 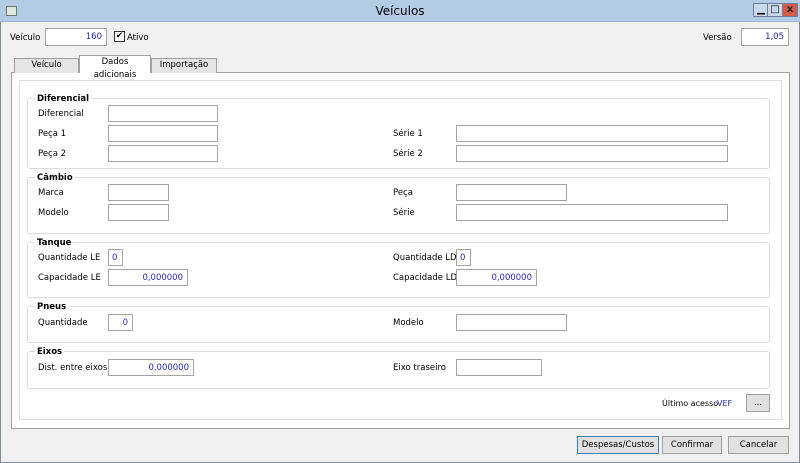 What do you see at coordinates (148, 277) in the screenshot?
I see `cap-le-input: 0,000000` at bounding box center [148, 277].